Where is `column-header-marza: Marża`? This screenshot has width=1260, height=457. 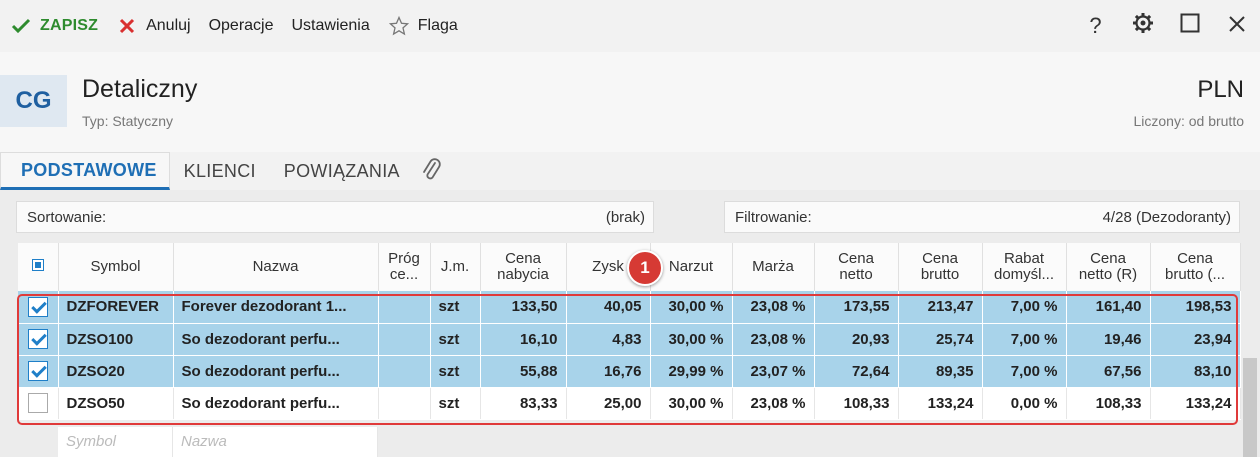
column-header-marza: Marża is located at coordinates (773, 267).